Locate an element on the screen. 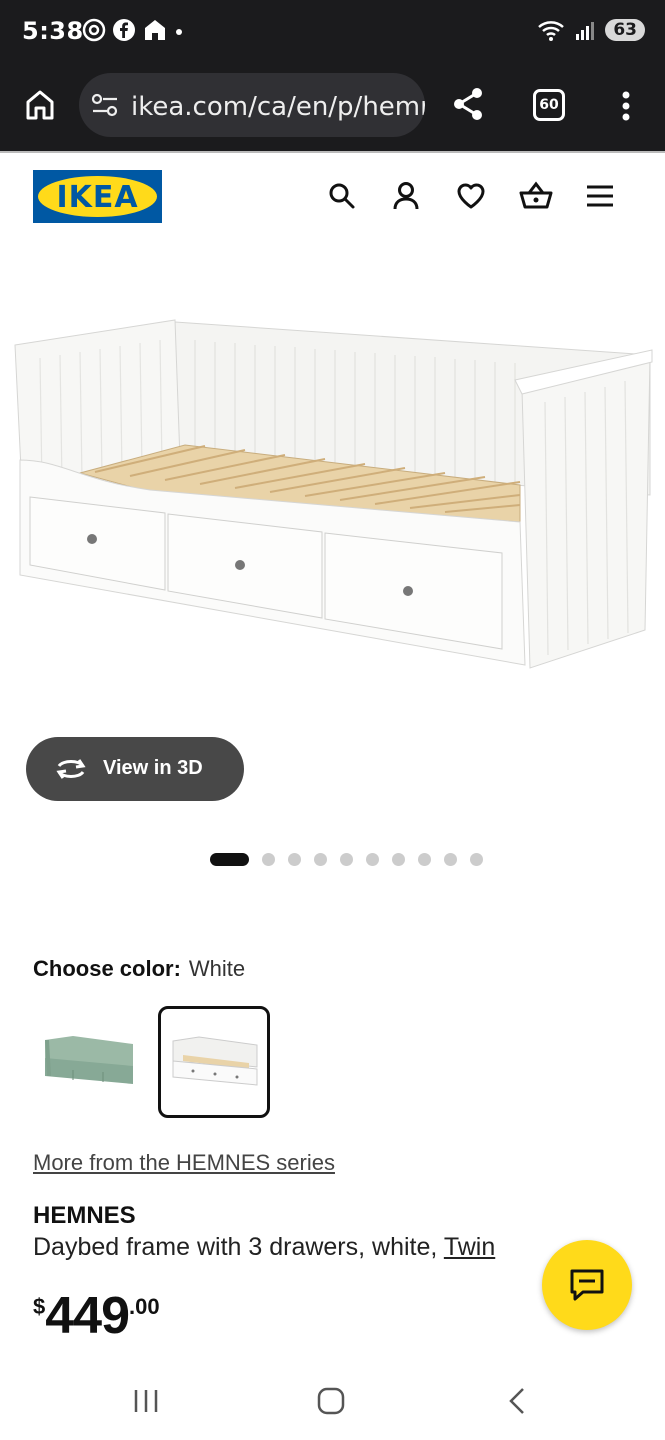 This screenshot has height=1440, width=665. tab-switcher-button: 60 is located at coordinates (549, 105).